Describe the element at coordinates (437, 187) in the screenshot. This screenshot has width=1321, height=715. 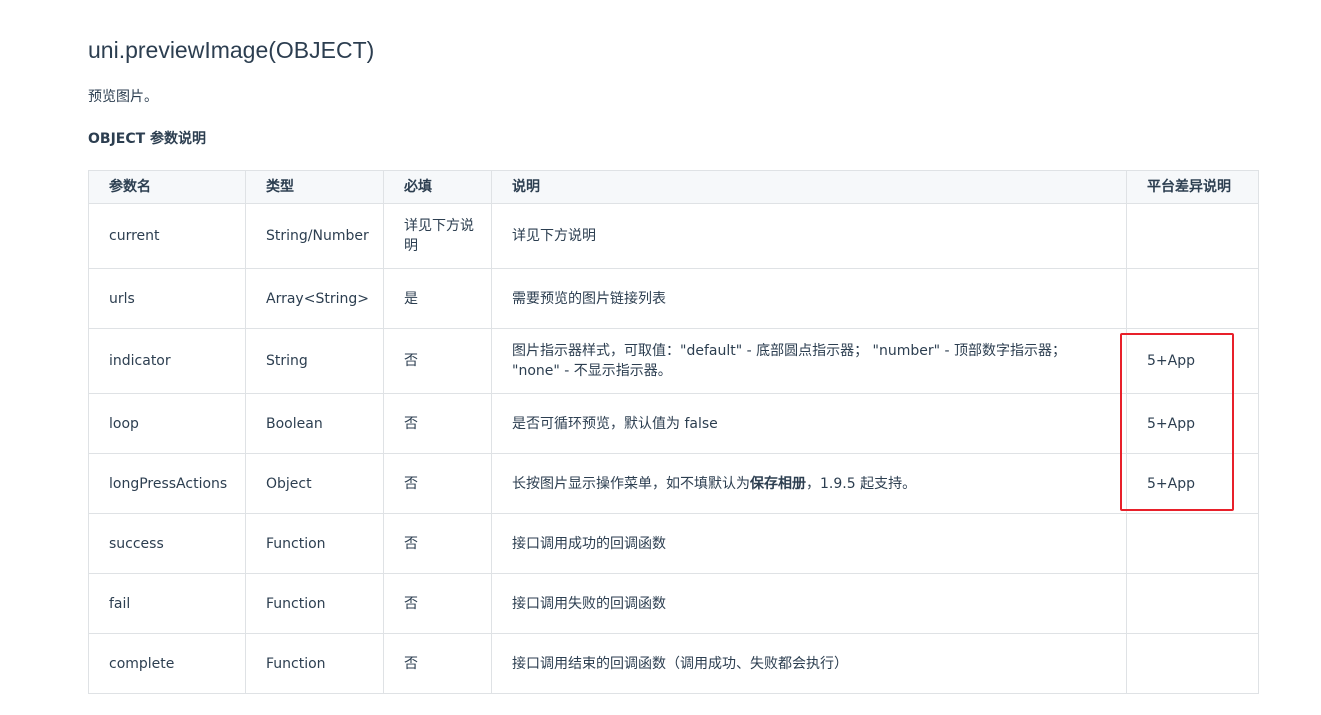
I see `header-required: 必填` at that location.